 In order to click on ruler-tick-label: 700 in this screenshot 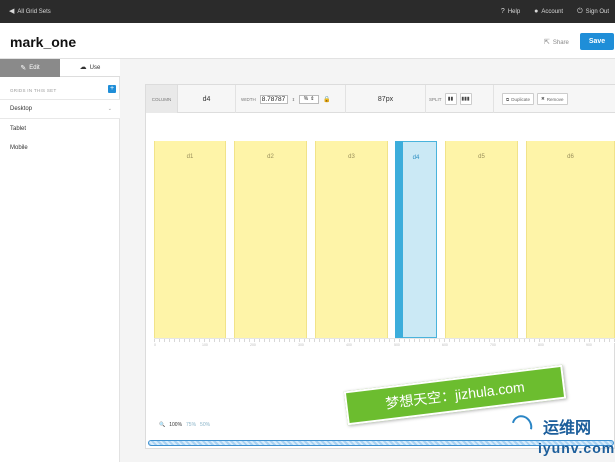, I will do `click(493, 345)`.